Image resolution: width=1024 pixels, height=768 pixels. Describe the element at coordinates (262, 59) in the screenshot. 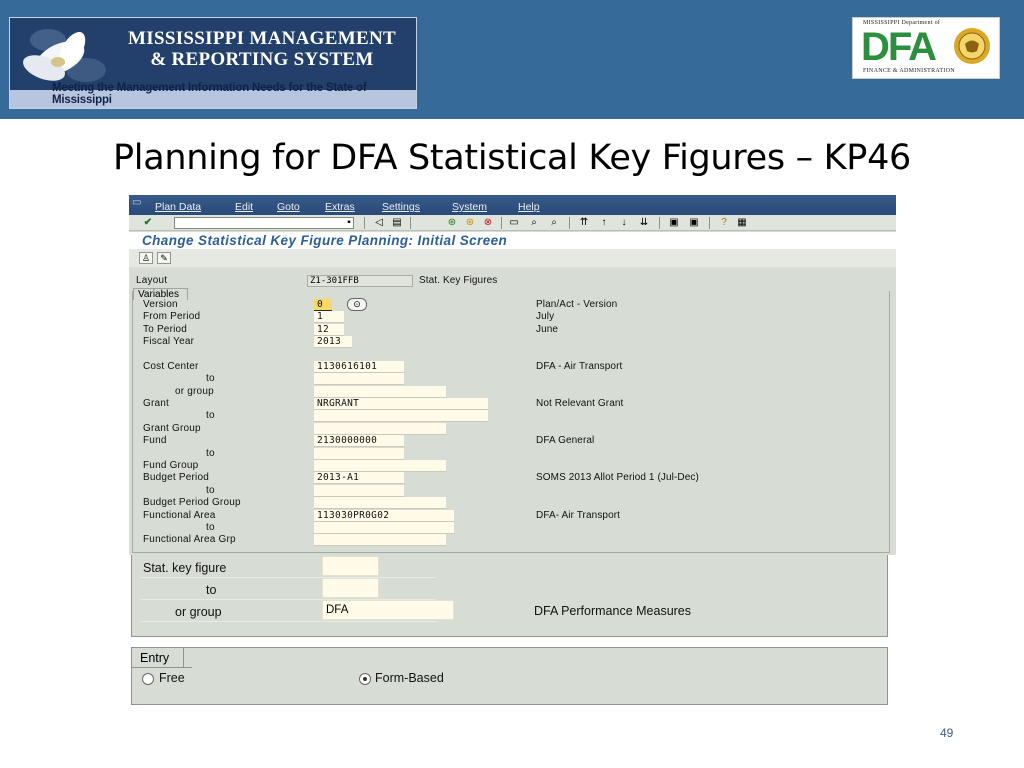

I see `banner-title-line2: & REPORTING SYSTEM` at that location.